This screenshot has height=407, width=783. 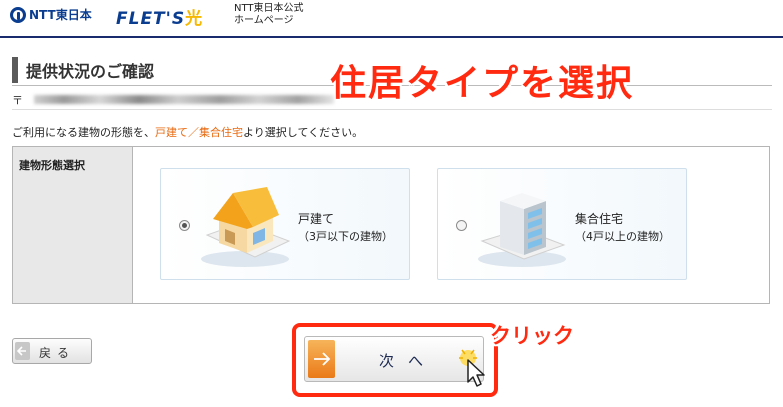 I want to click on ntt-logo-text: NTT東日本, so click(x=60, y=15).